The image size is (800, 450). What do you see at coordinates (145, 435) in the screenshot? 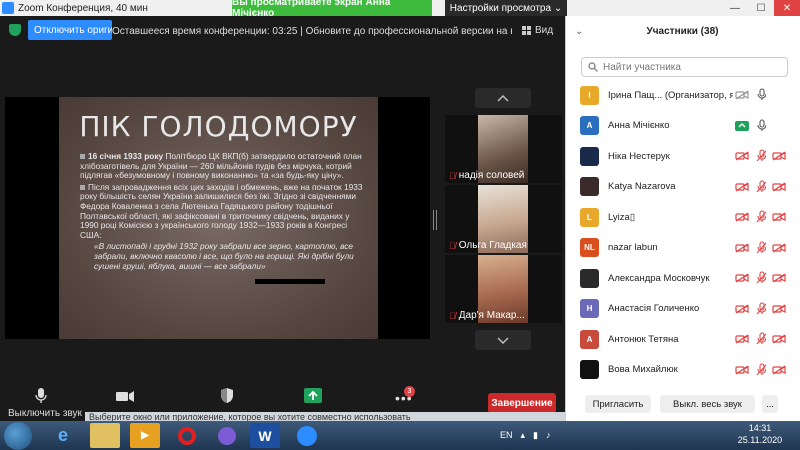
I see `media-player-icon: ▶` at bounding box center [145, 435].